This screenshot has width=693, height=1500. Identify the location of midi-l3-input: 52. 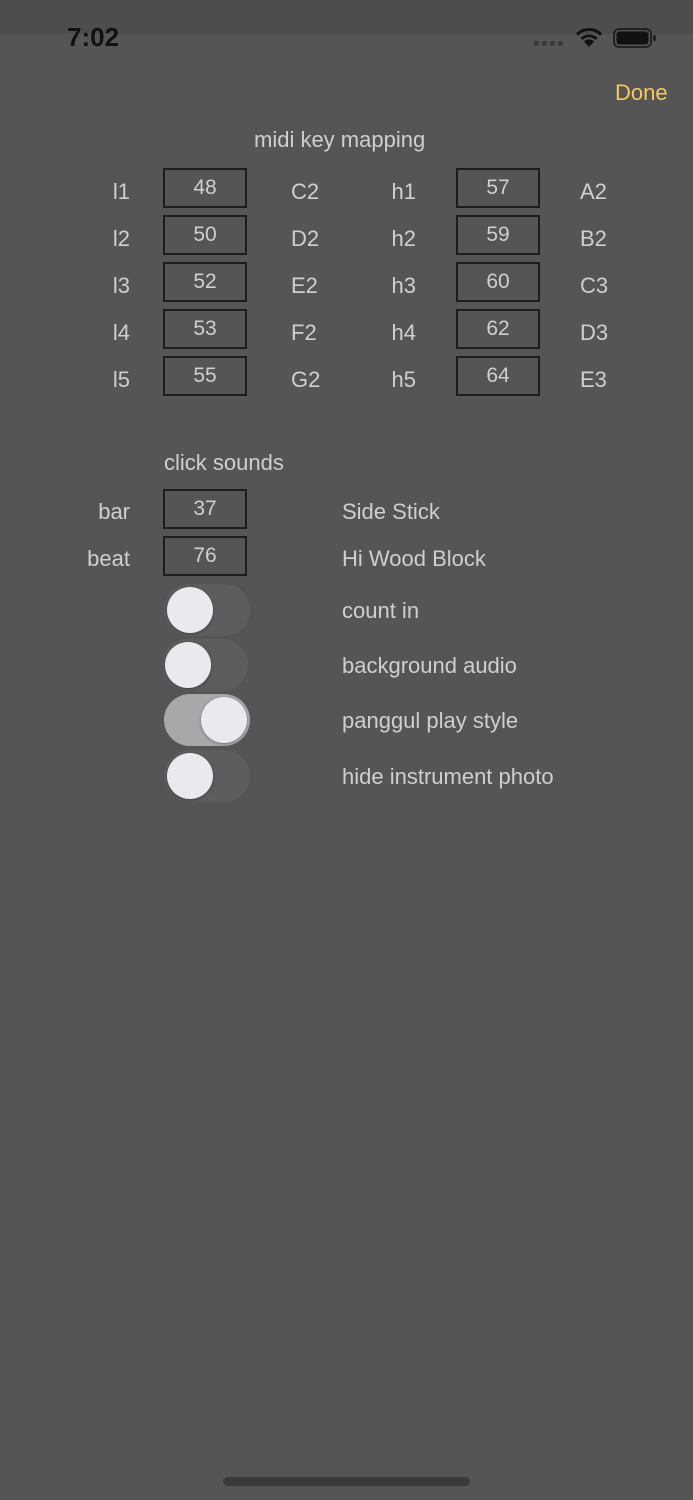
(205, 282).